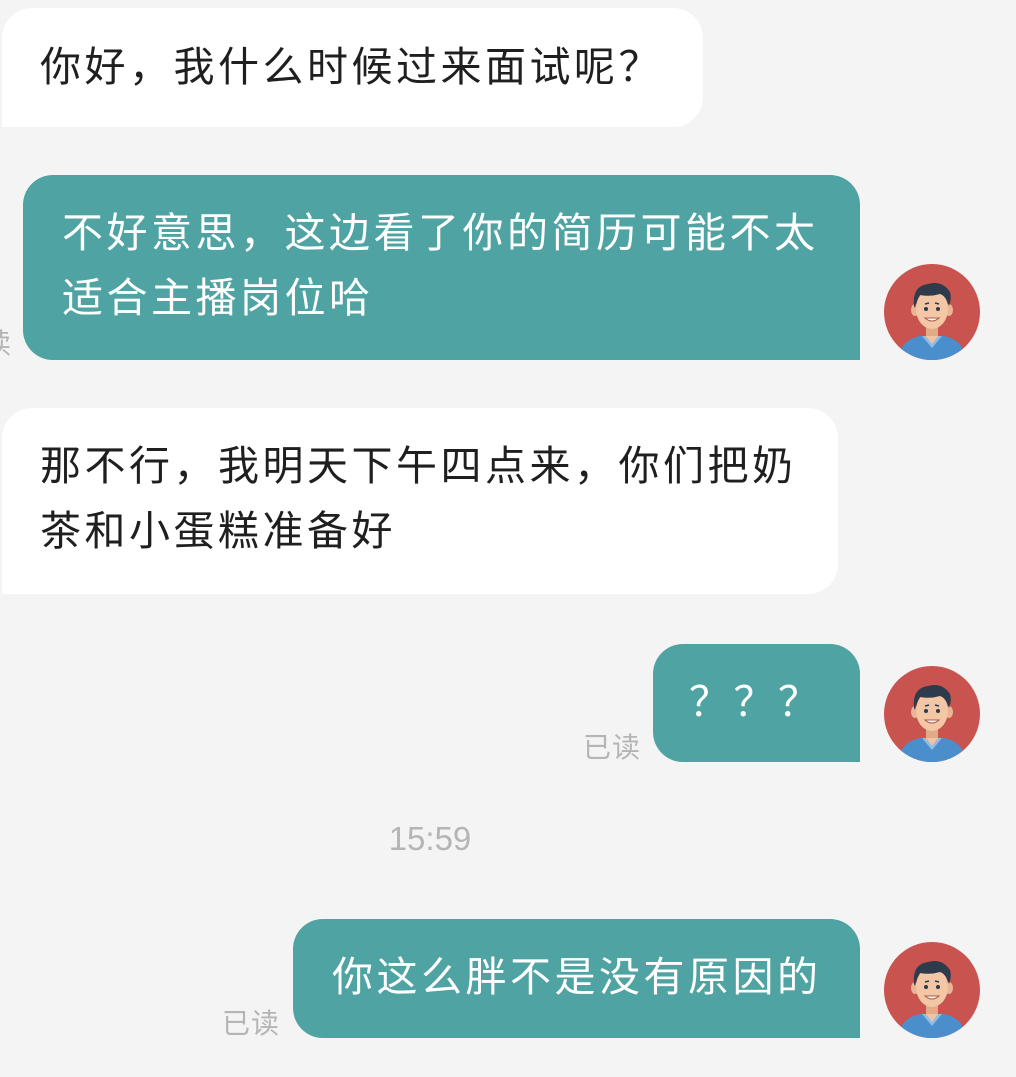  I want to click on outgoing-message-bubble: 你这么胖不是没有原因的, so click(576, 978).